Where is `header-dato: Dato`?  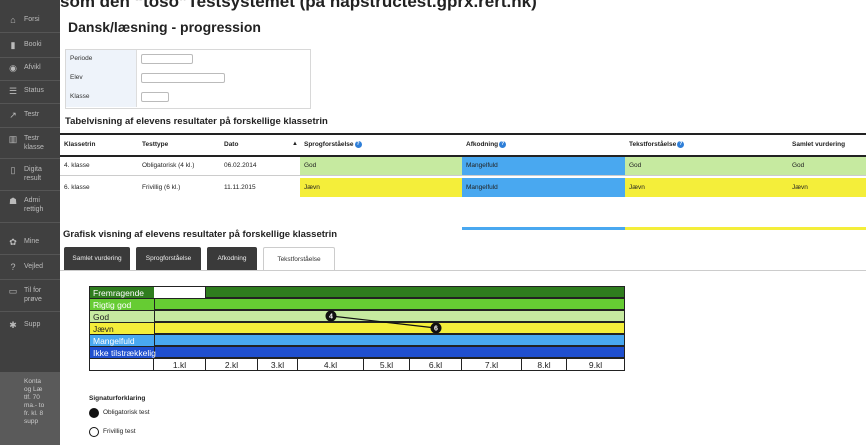 header-dato: Dato is located at coordinates (260, 145).